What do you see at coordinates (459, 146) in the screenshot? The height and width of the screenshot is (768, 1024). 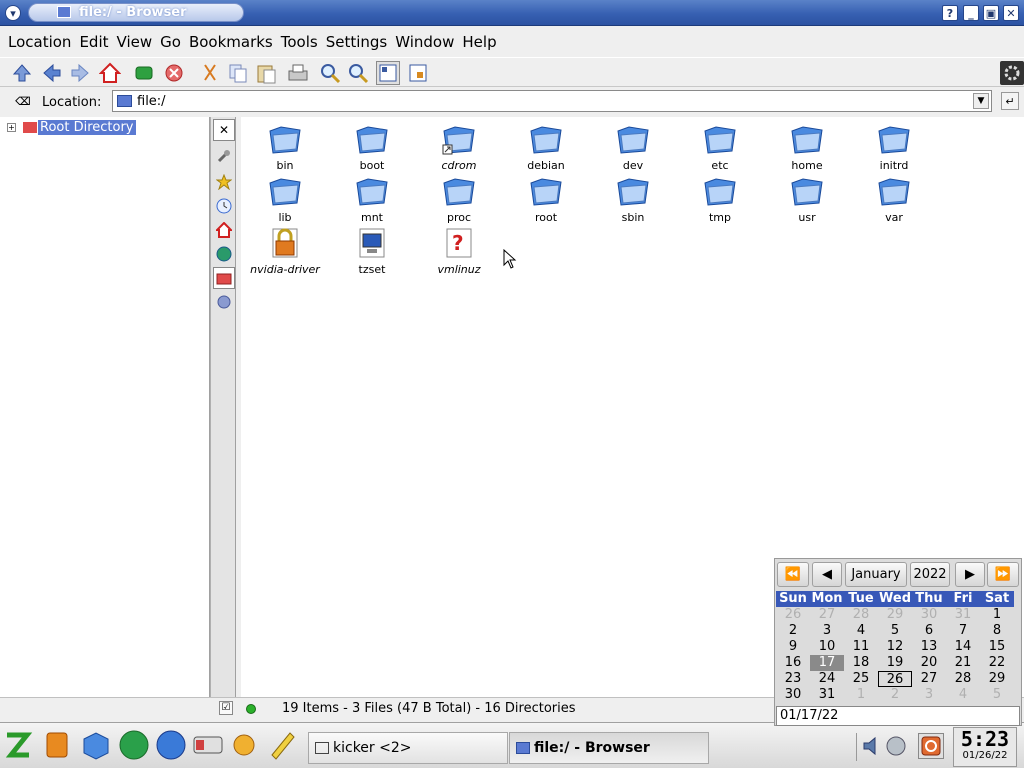 I see `file-item-cdrom: cdrom` at bounding box center [459, 146].